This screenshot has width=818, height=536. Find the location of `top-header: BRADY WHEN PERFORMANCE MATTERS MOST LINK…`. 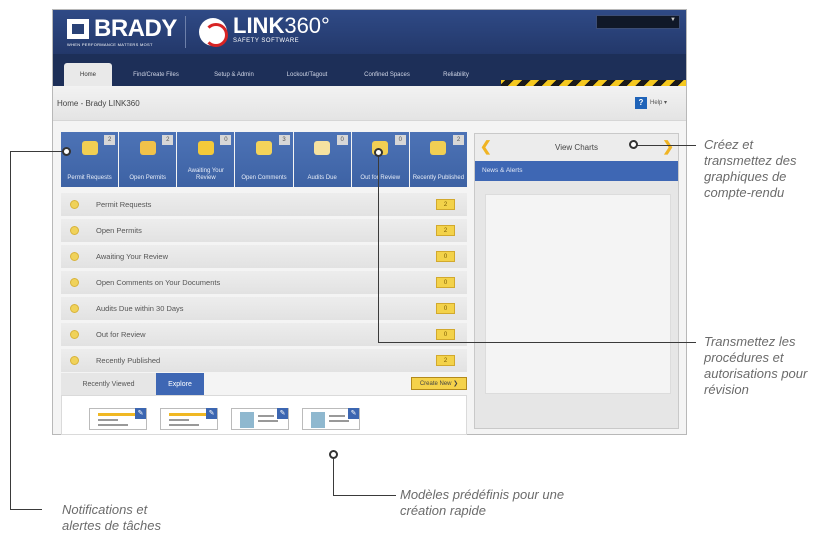

top-header: BRADY WHEN PERFORMANCE MATTERS MOST LINK… is located at coordinates (369, 32).